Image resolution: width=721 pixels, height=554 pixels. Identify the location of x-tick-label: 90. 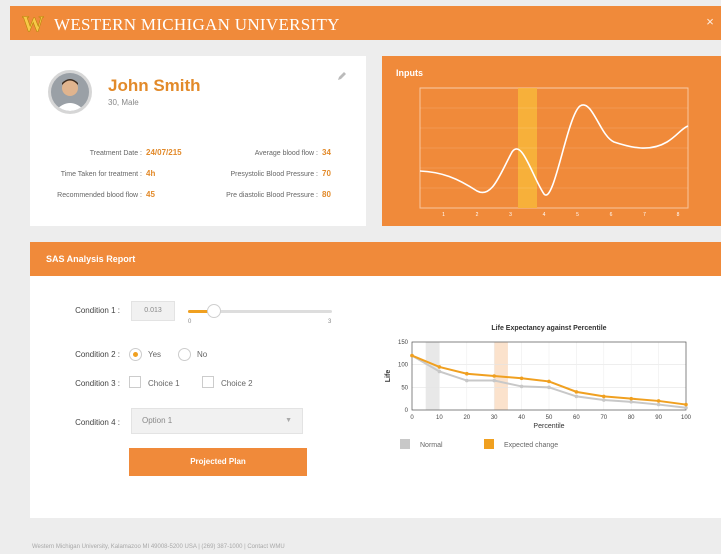
(658, 418).